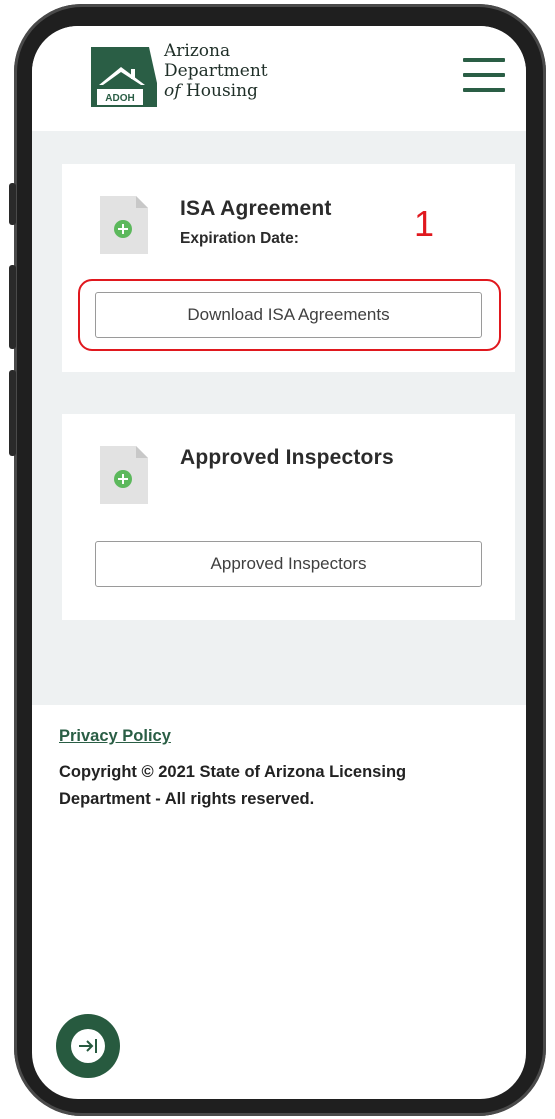  I want to click on card-title: ISA Agreement, so click(256, 208).